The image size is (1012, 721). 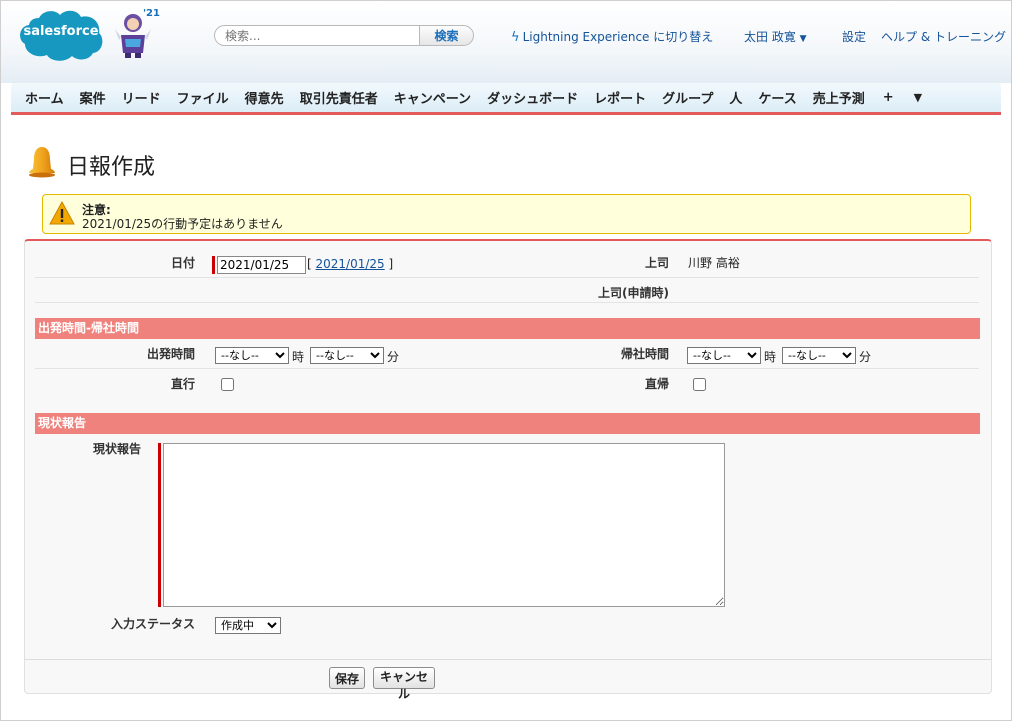 I want to click on return-minute-select: --なし--, so click(x=819, y=355).